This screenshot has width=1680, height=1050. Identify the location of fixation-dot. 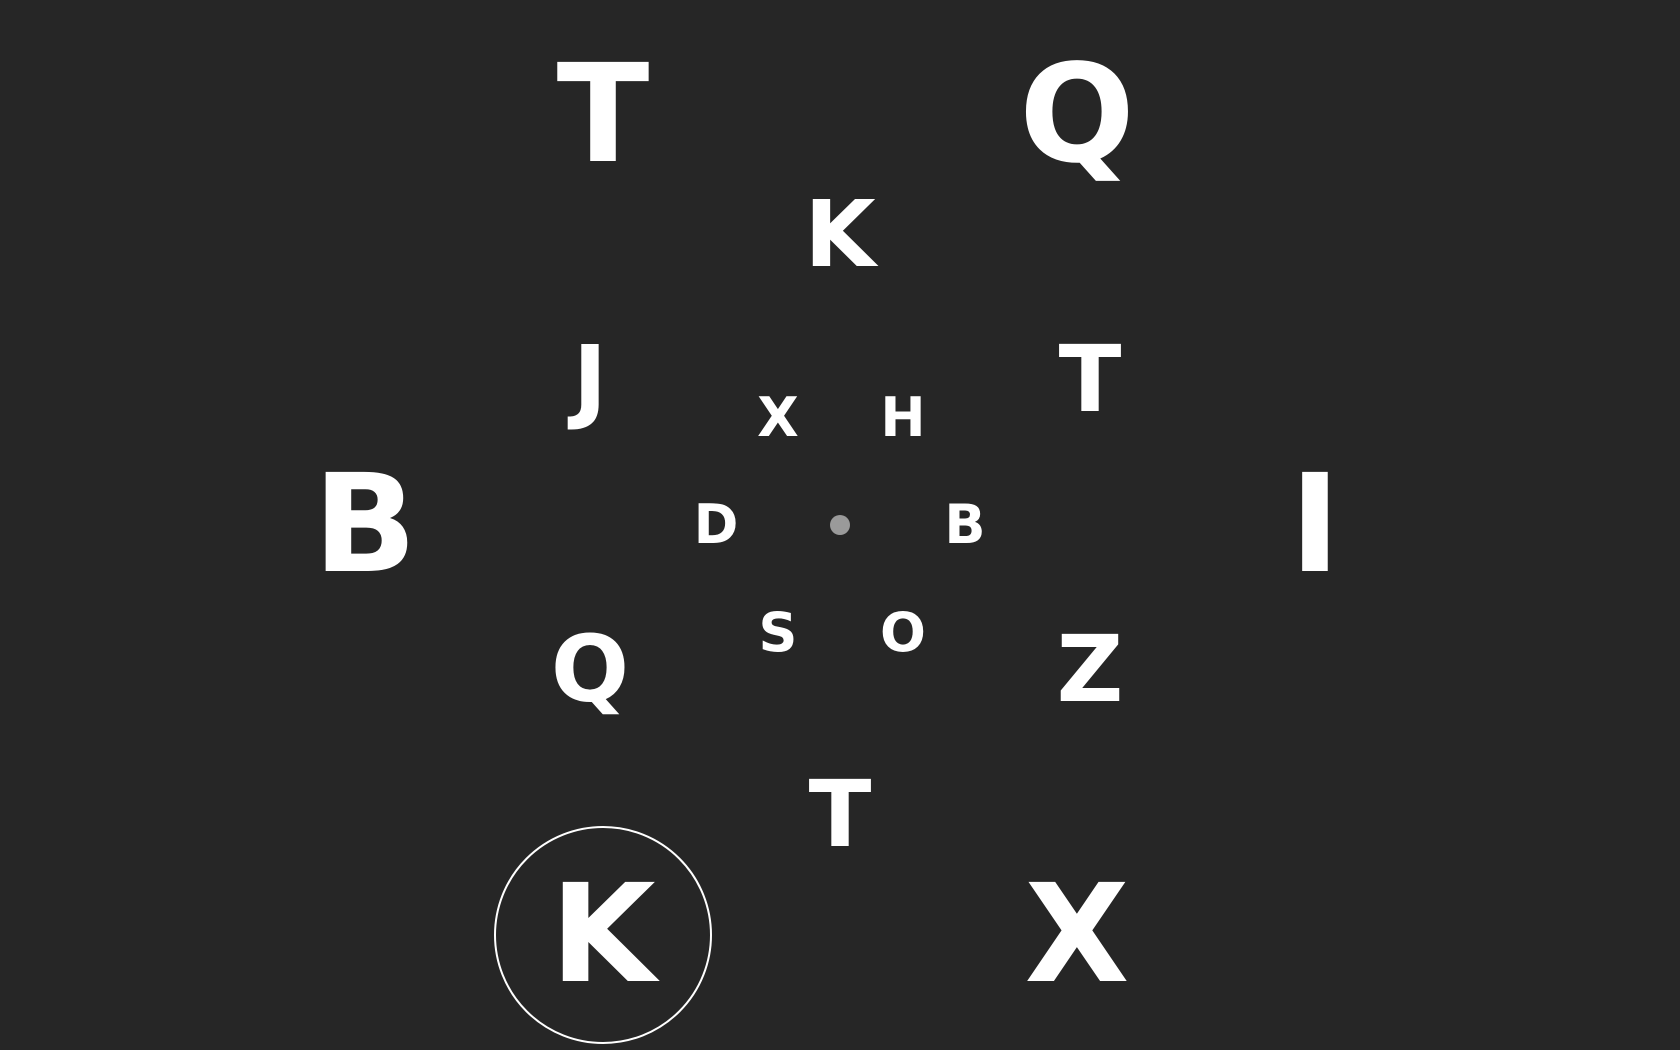
(840, 525).